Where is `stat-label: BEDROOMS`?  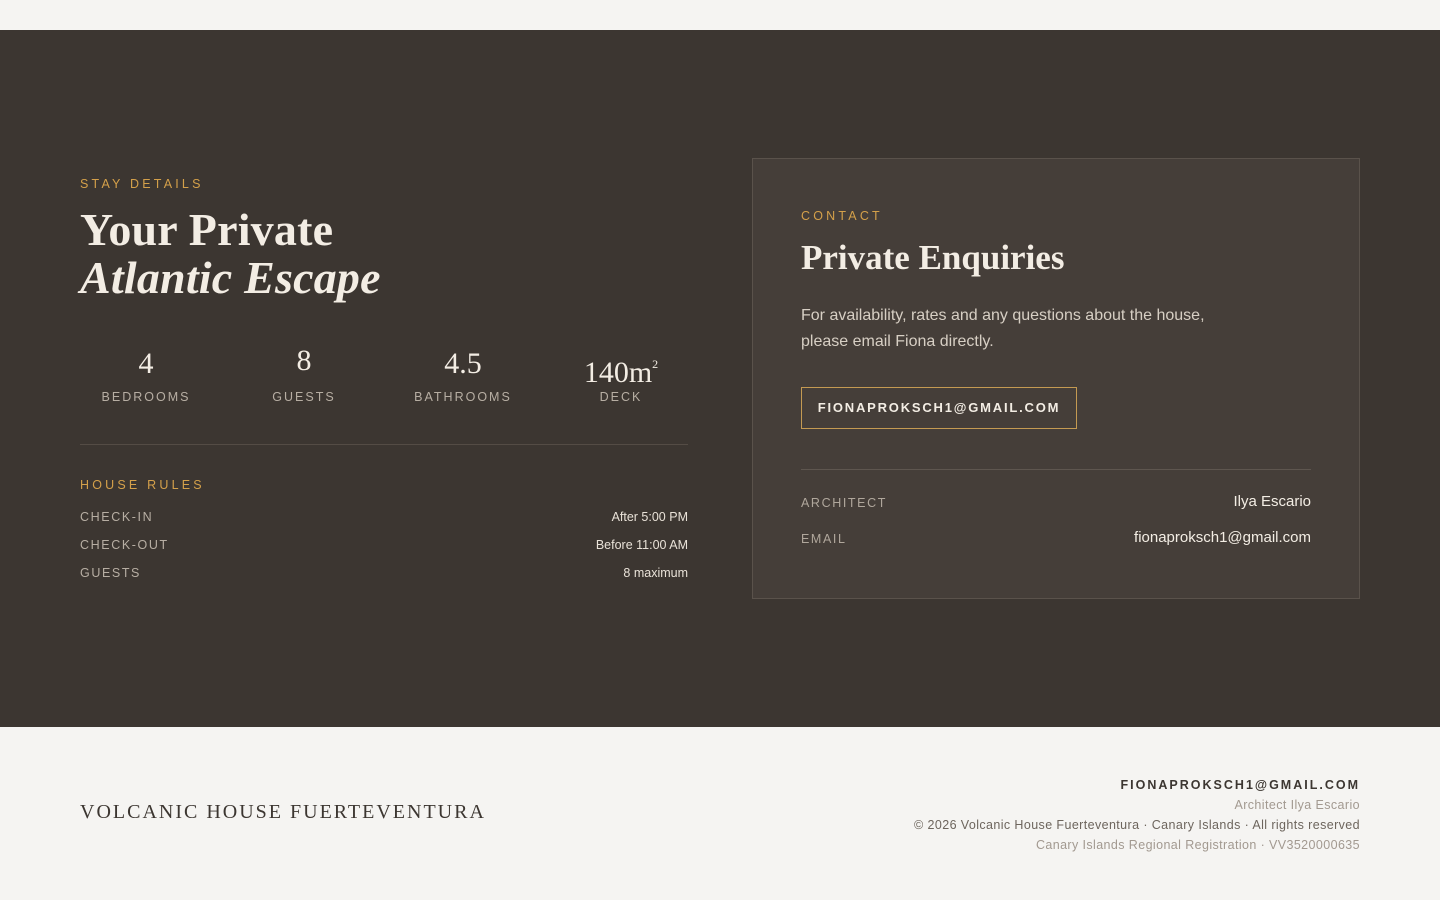
stat-label: BEDROOMS is located at coordinates (146, 397).